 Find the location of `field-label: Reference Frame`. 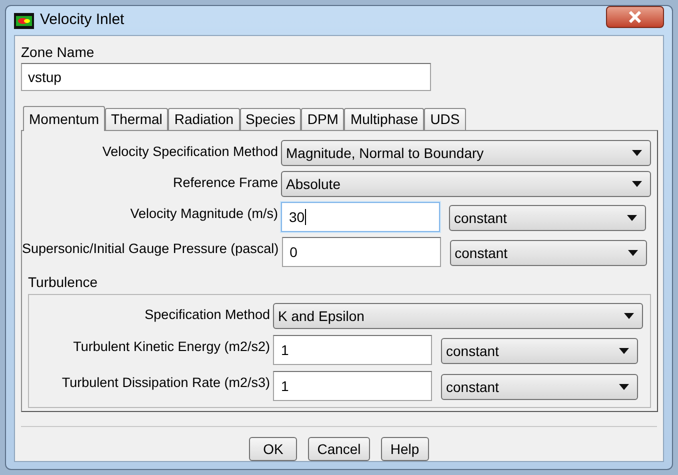

field-label: Reference Frame is located at coordinates (225, 183).